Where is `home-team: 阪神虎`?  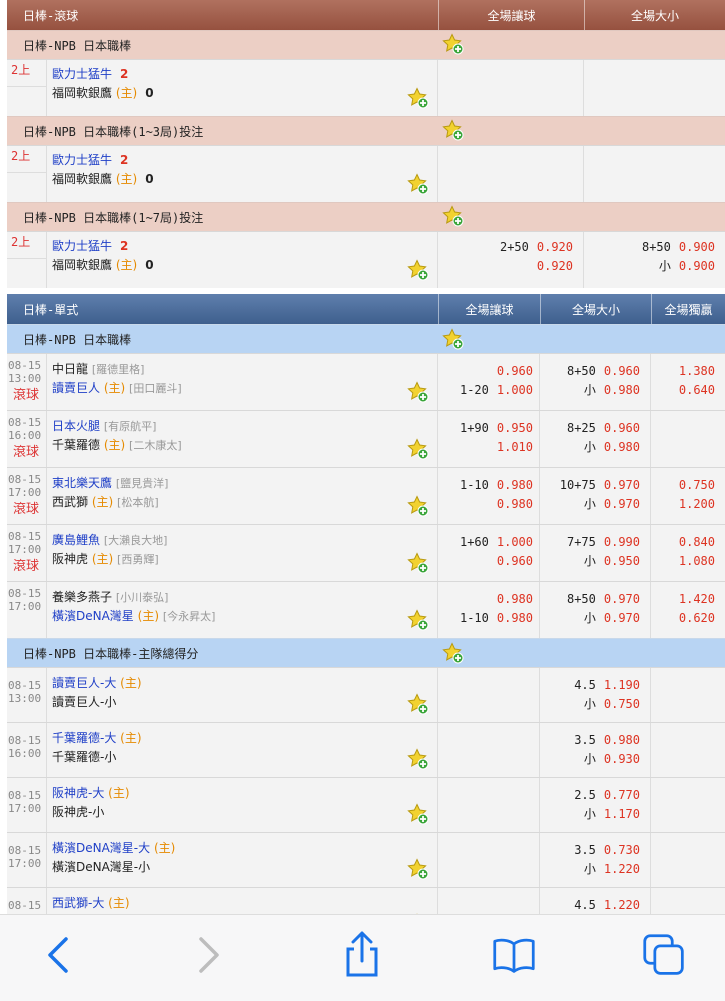
home-team: 阪神虎 is located at coordinates (70, 559).